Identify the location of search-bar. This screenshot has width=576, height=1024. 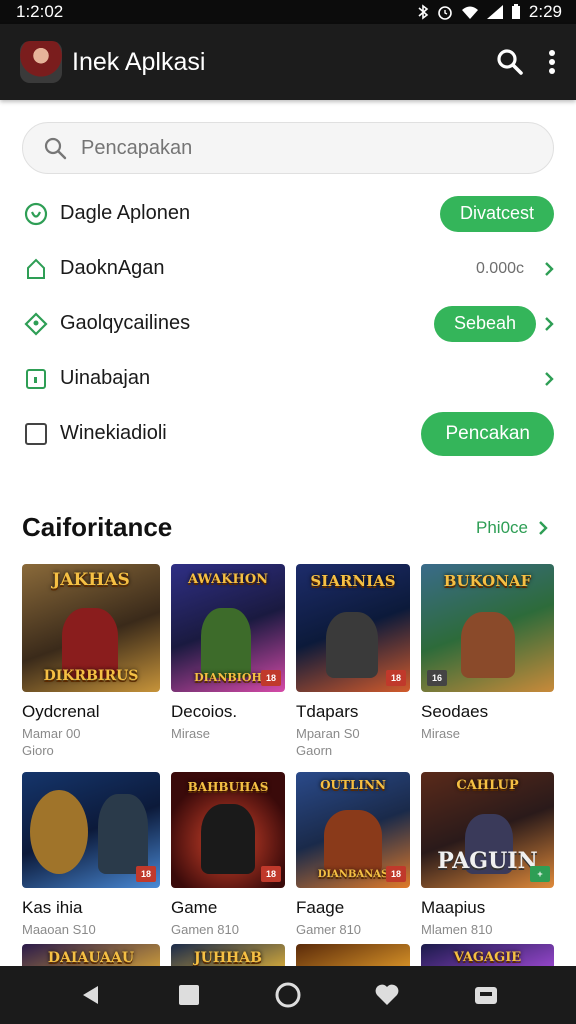
(288, 148).